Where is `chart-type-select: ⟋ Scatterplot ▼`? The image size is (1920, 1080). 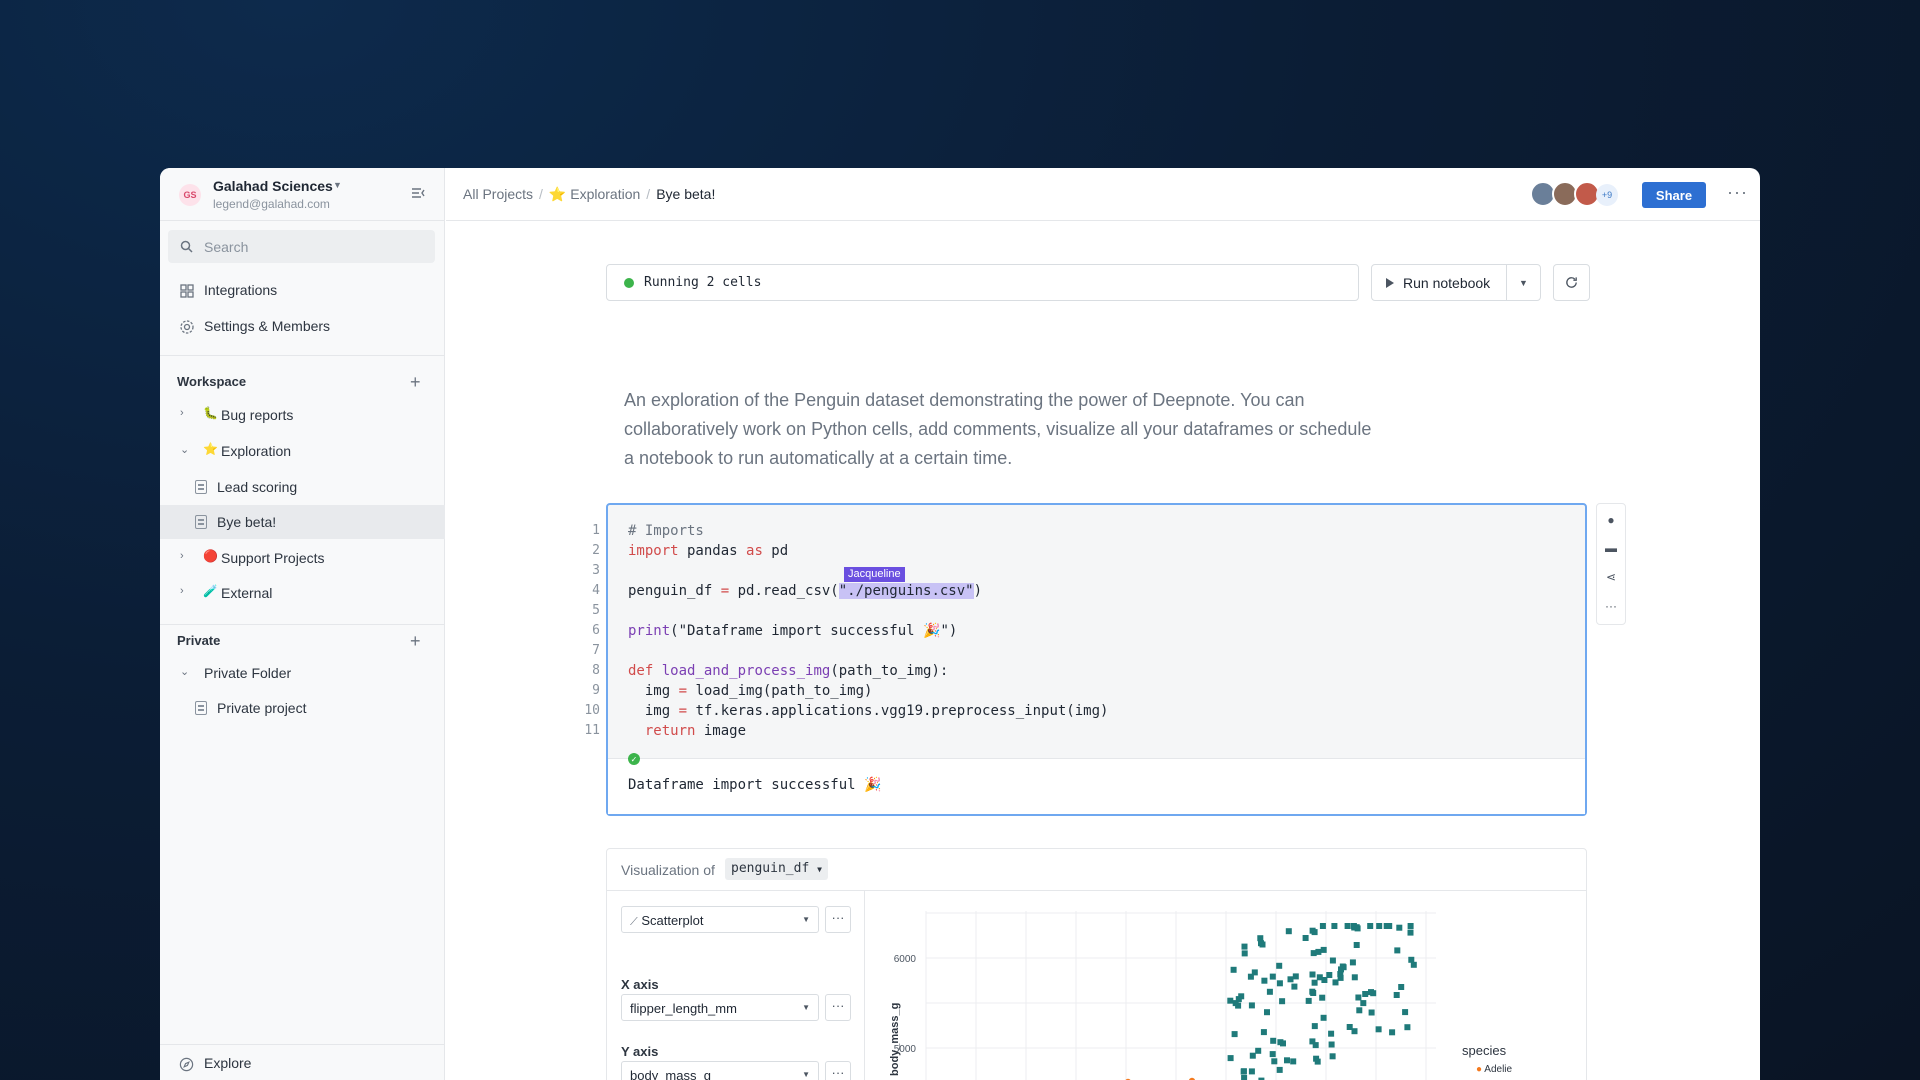
chart-type-select: ⟋ Scatterplot ▼ is located at coordinates (720, 919).